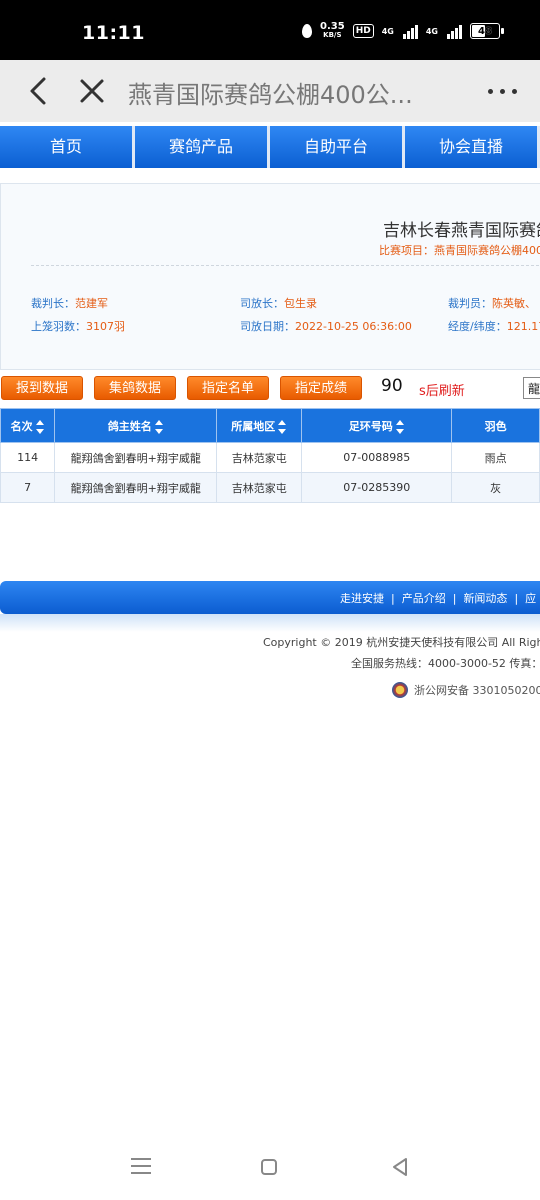 The image size is (540, 1200). I want to click on beian-record: 浙公网安备 33010502000, so click(466, 690).